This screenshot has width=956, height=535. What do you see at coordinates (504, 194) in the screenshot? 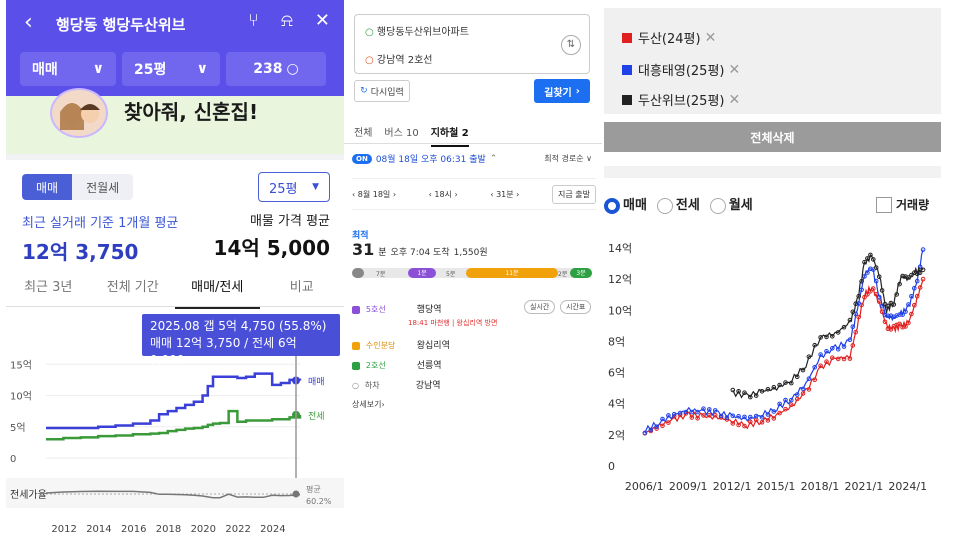
I see `minute-picker: ‹ 31분 ›` at bounding box center [504, 194].